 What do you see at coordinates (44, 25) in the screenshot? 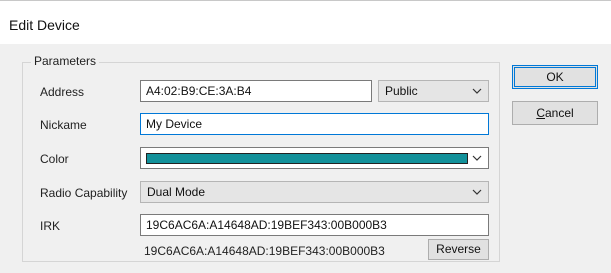
I see `window-title: Edit Device` at bounding box center [44, 25].